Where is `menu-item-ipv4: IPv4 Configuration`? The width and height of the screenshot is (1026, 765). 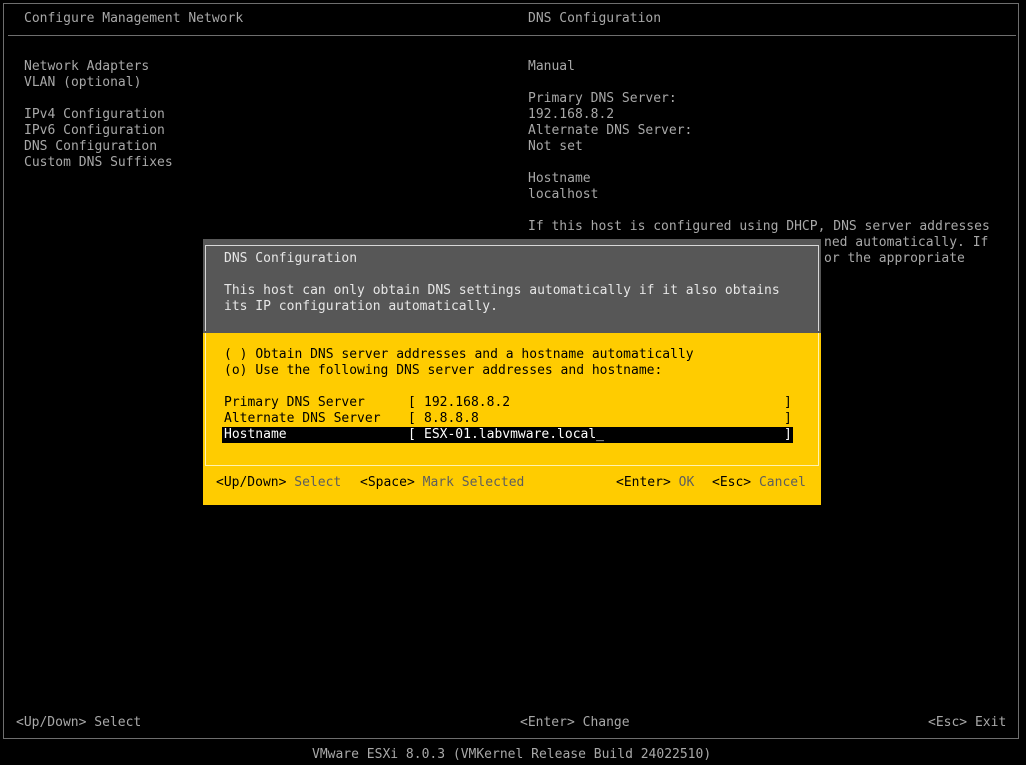
menu-item-ipv4: IPv4 Configuration is located at coordinates (94, 115).